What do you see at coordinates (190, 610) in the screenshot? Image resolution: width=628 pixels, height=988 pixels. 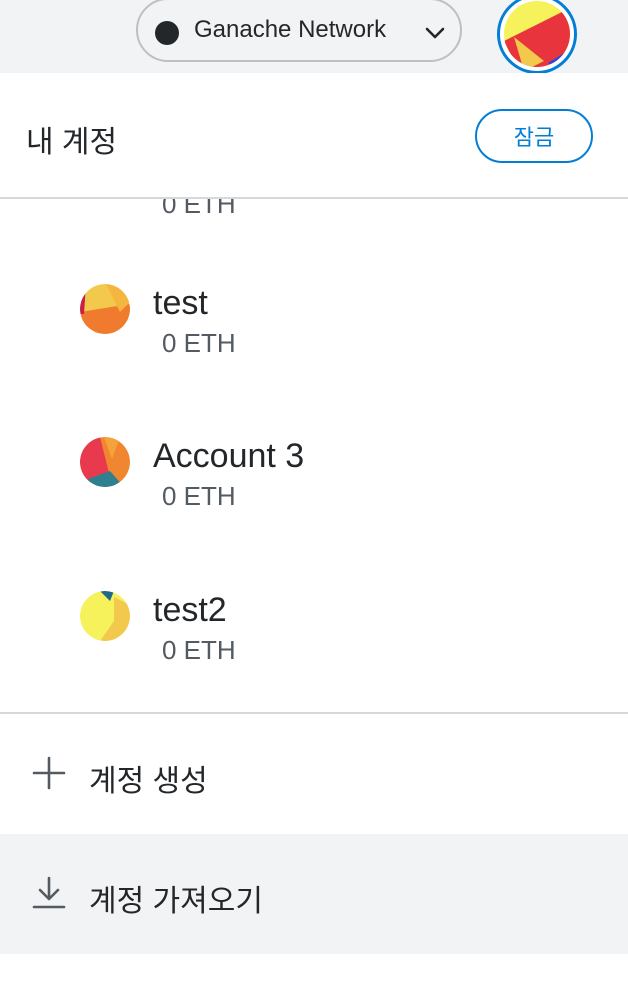 I see `account-name: test2` at bounding box center [190, 610].